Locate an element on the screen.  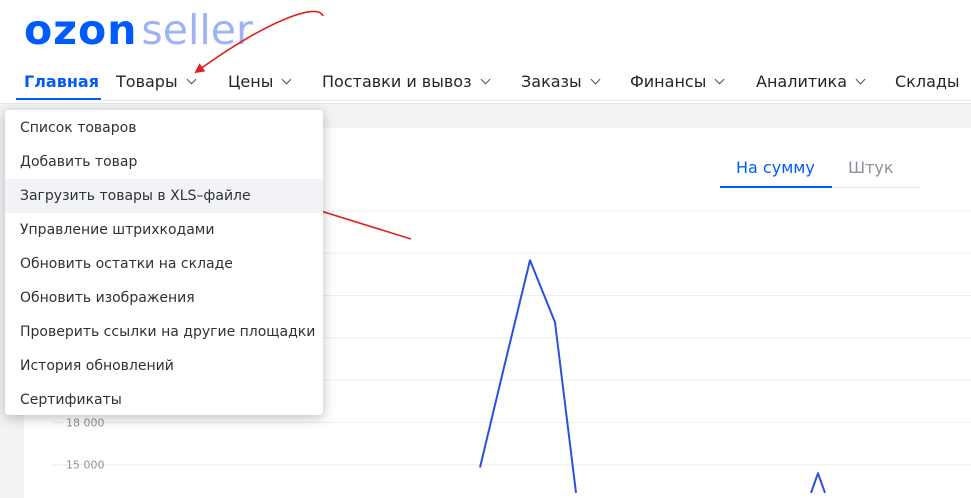
menu-item-certificates: Сертификаты is located at coordinates (164, 400).